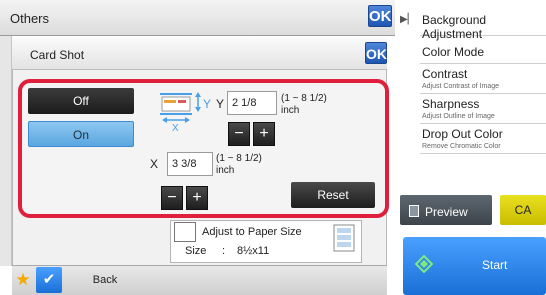 This screenshot has height=295, width=546. What do you see at coordinates (224, 251) in the screenshot?
I see `size-colon: :` at bounding box center [224, 251].